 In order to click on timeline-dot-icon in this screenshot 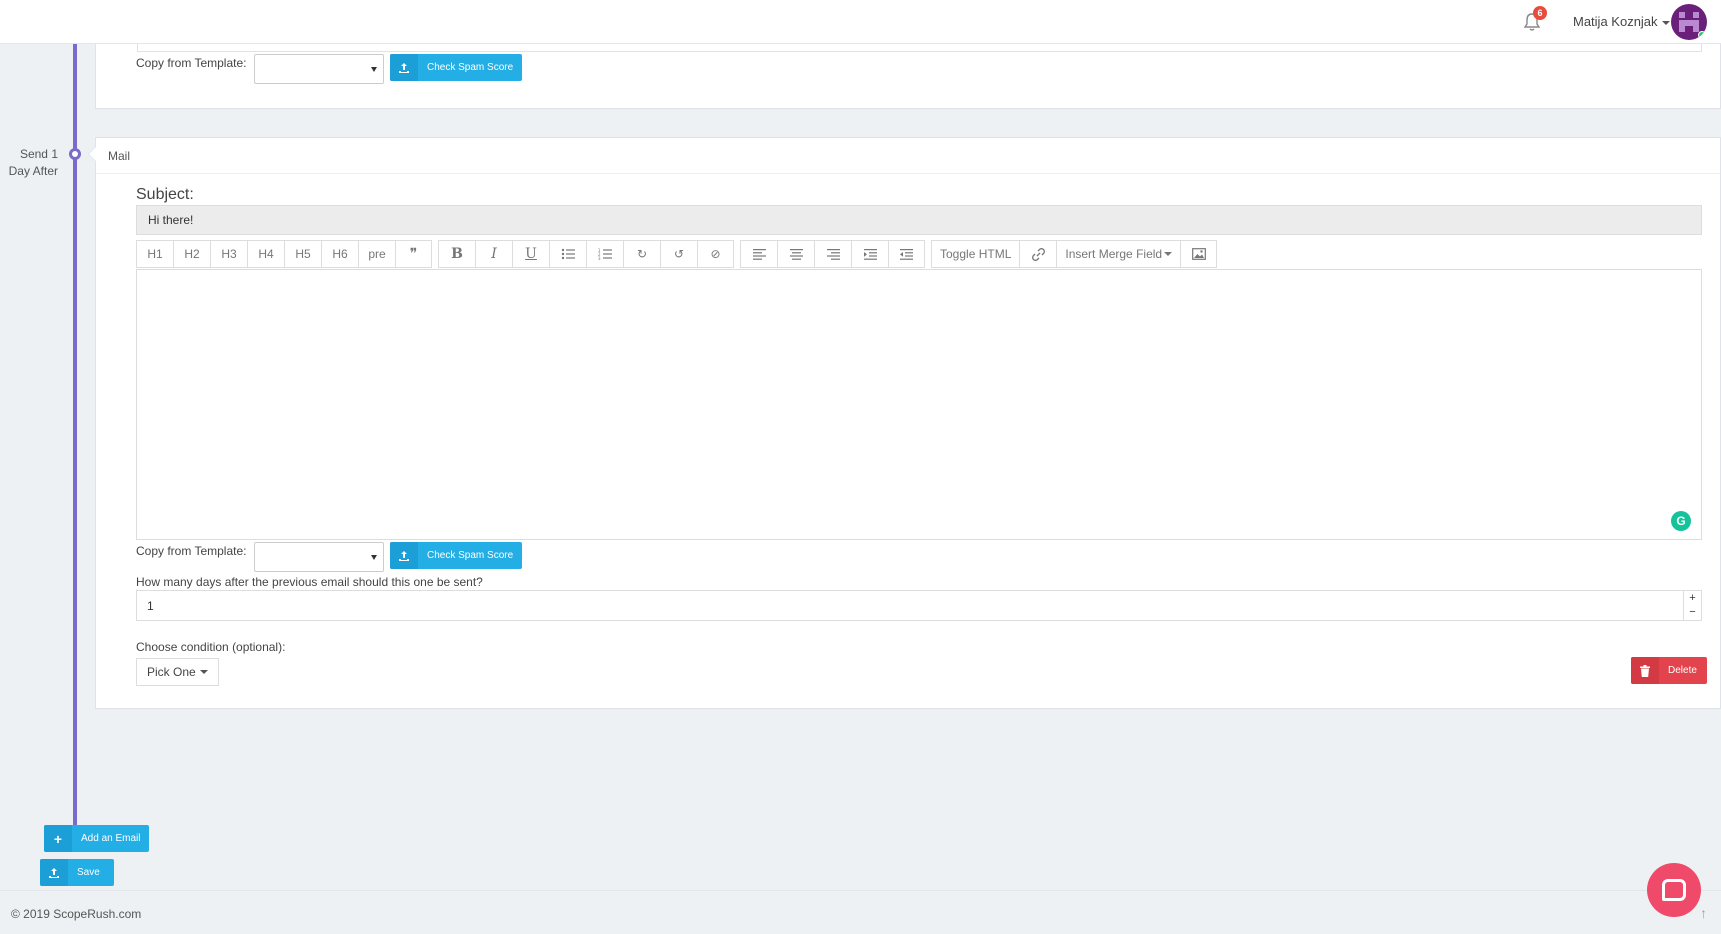, I will do `click(75, 154)`.